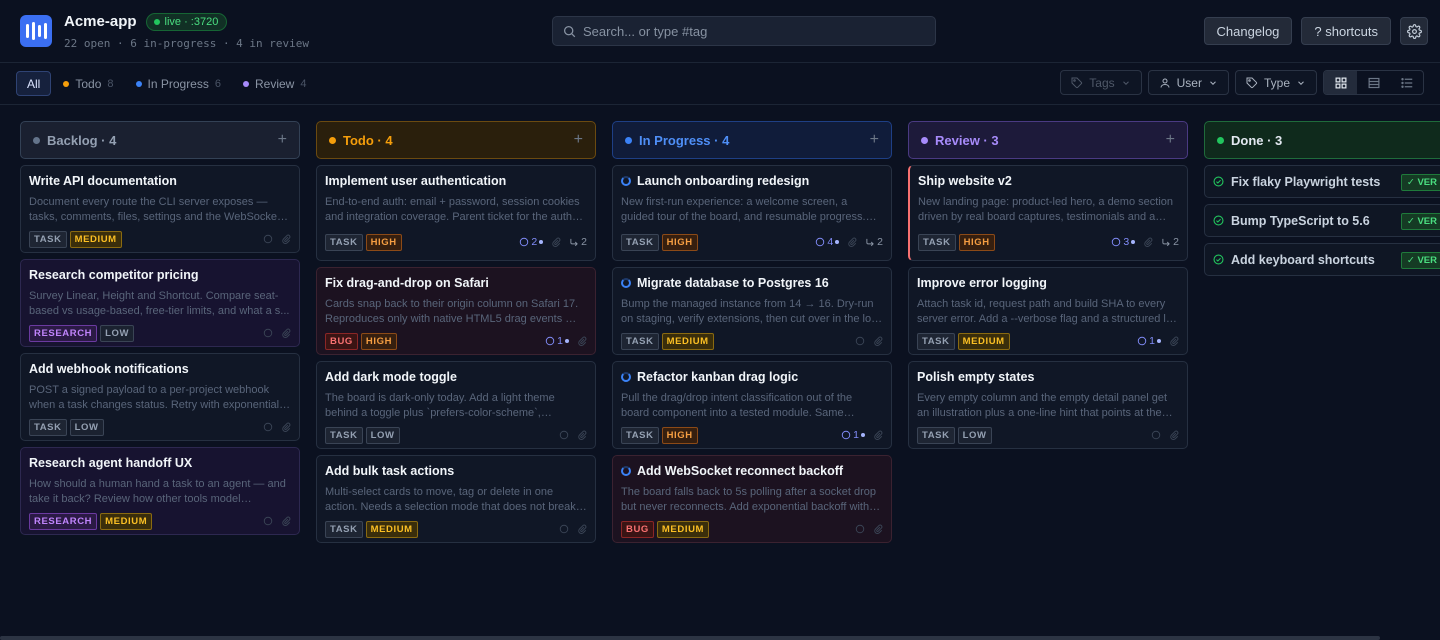 This screenshot has width=1440, height=640. What do you see at coordinates (1322, 259) in the screenshot?
I see `done-card: Add keyboard shortcuts ✓ VER` at bounding box center [1322, 259].